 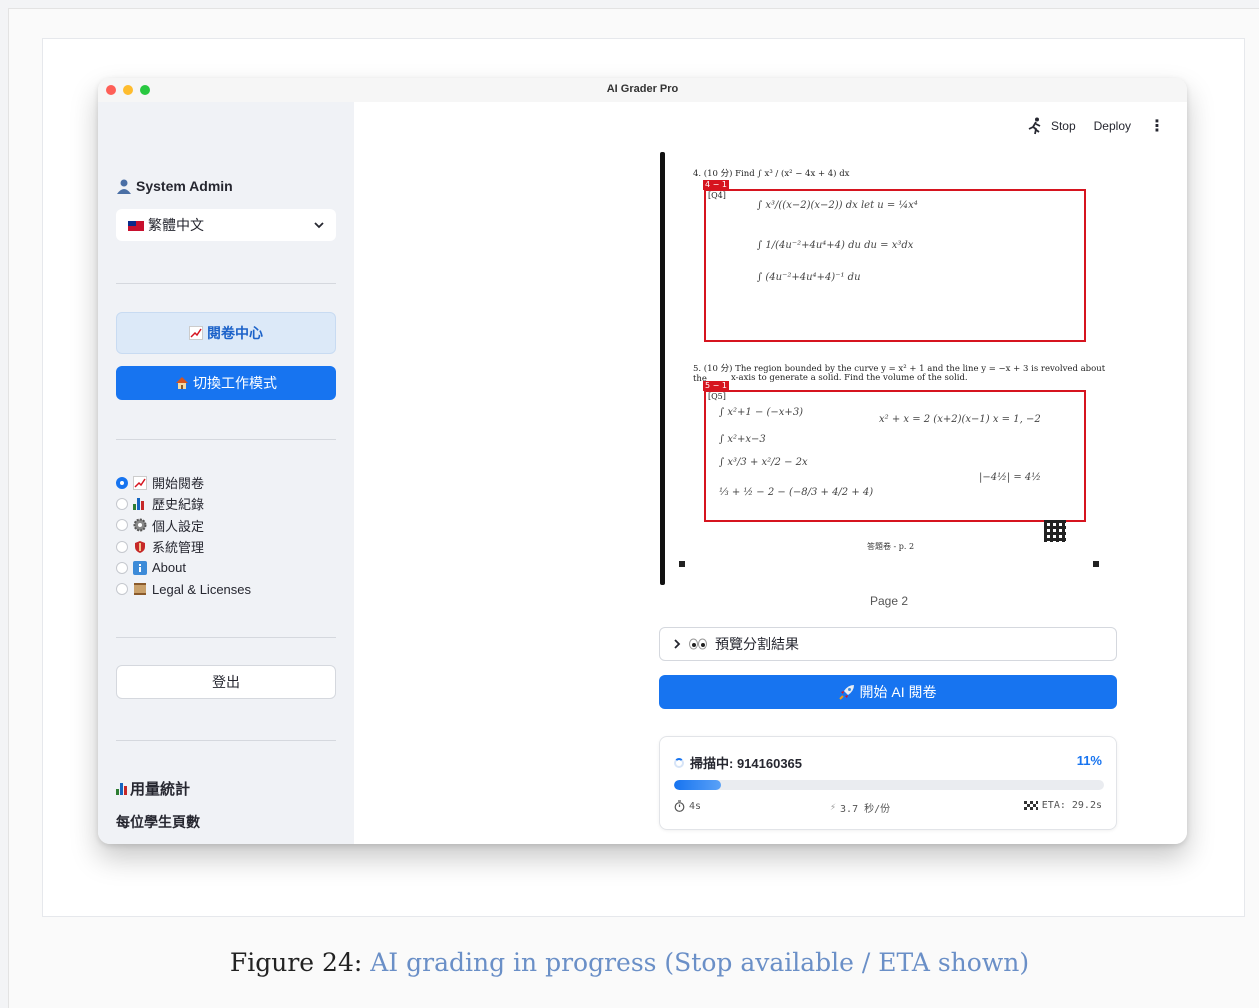 I want to click on radio-system-admin: 系統管理, so click(x=183, y=546).